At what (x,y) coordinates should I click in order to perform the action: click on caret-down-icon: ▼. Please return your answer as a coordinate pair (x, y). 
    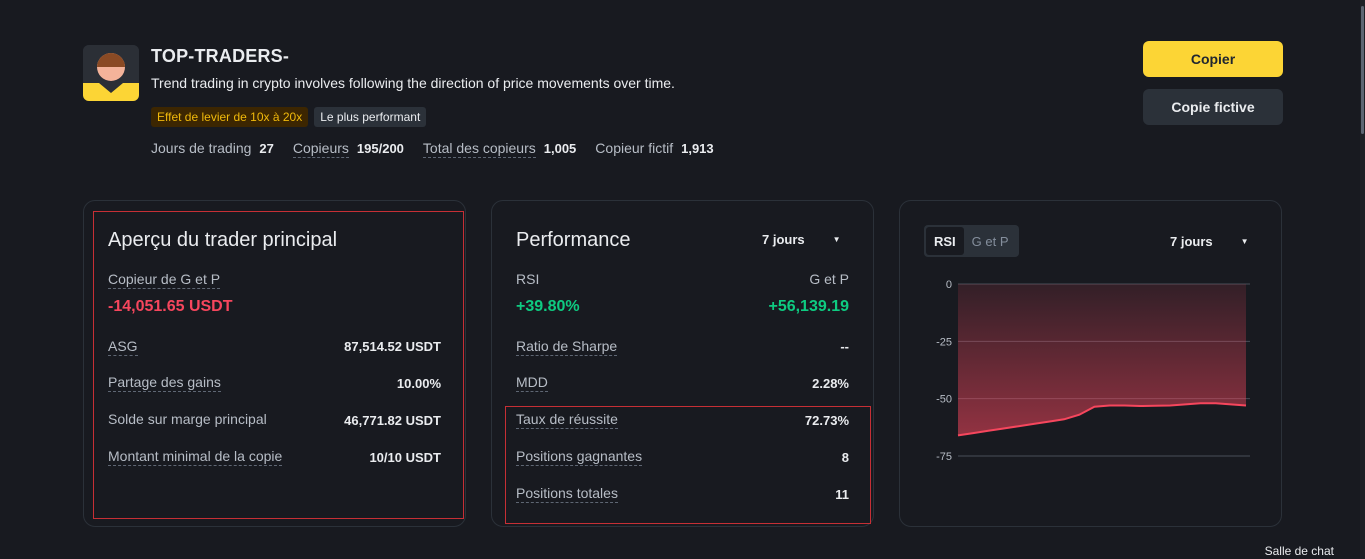
    Looking at the image, I should click on (836, 239).